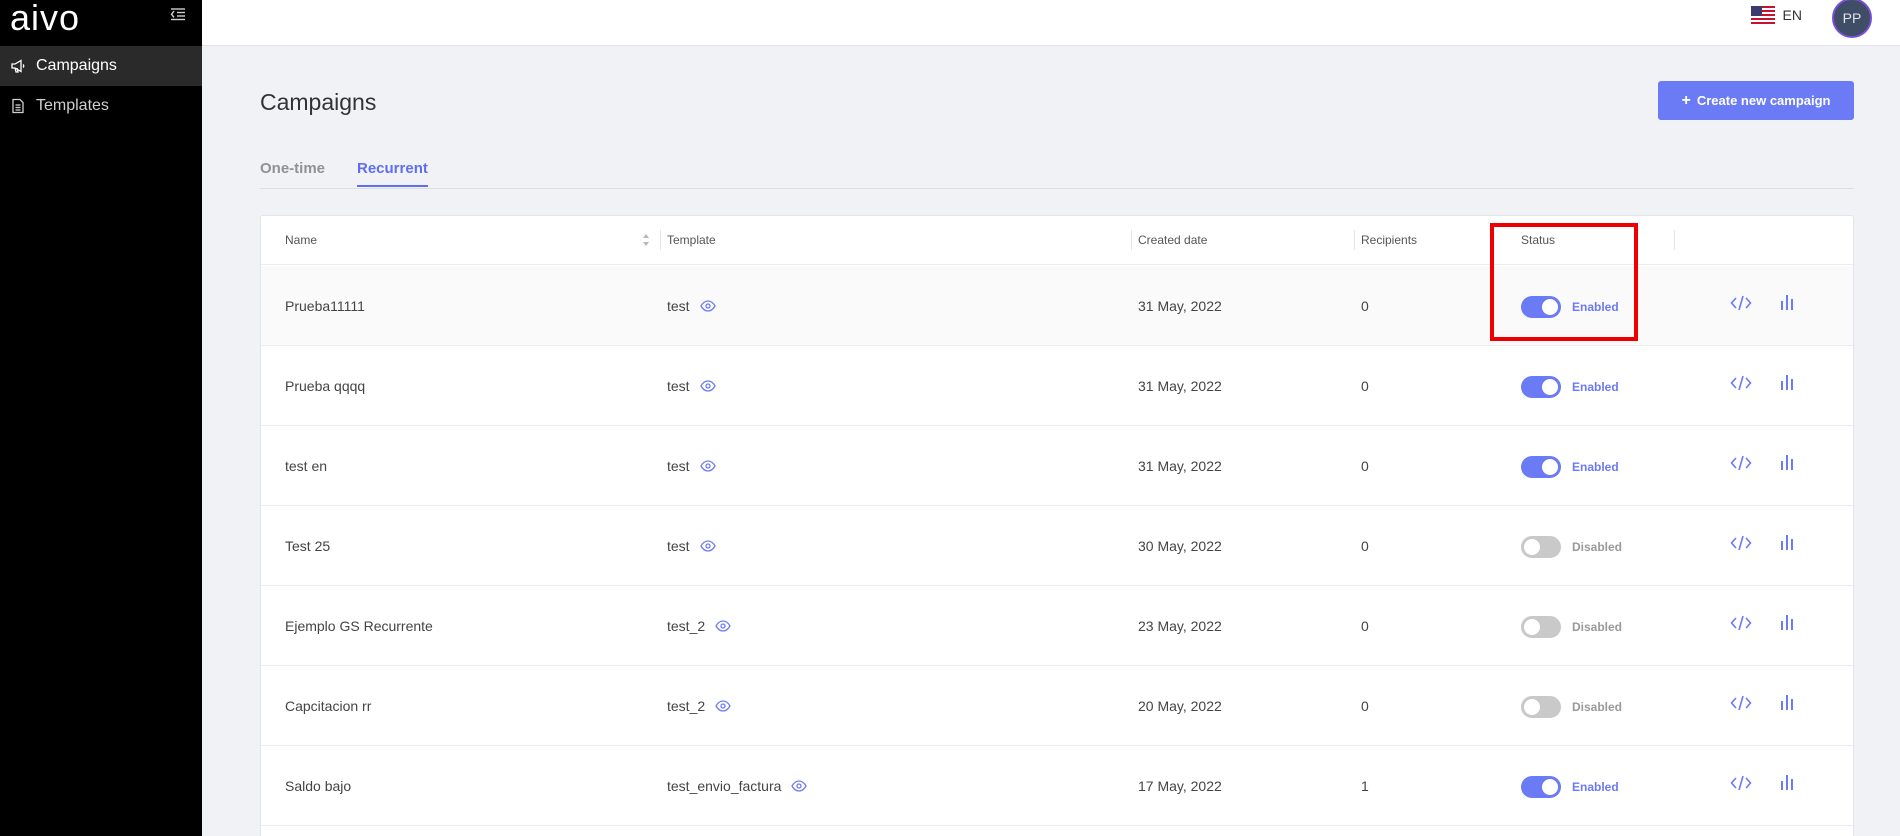  I want to click on recipients-count: 1, so click(1365, 786).